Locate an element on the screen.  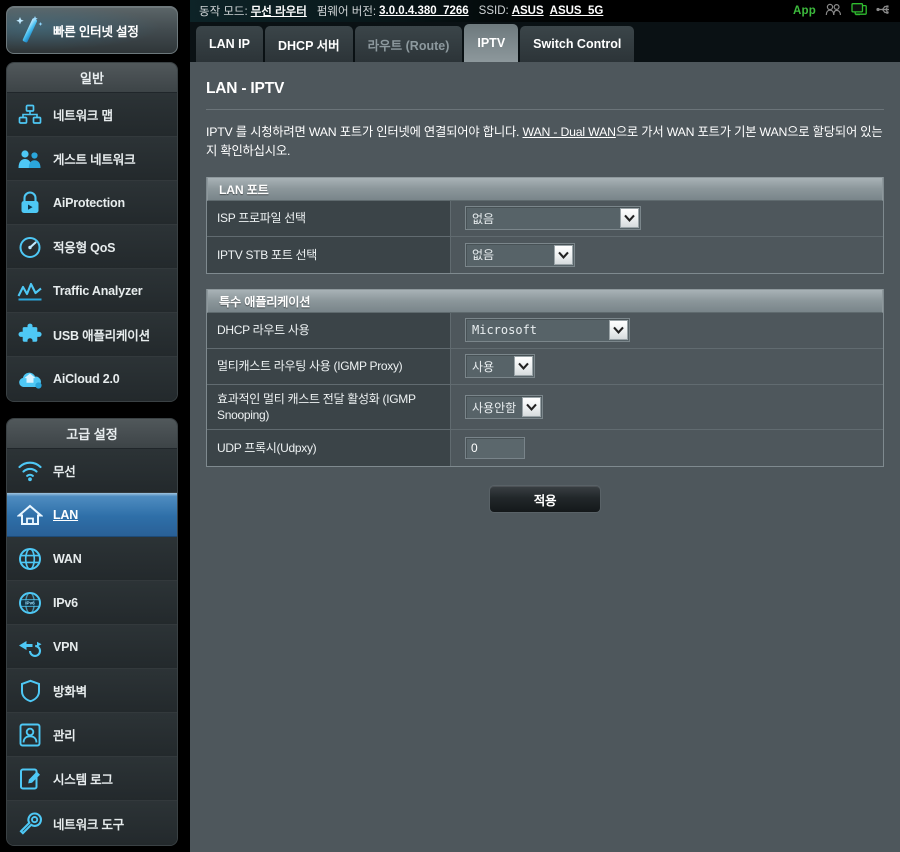
sidebar-item-traffic-analyzer: Traffic Analyzer is located at coordinates (92, 291).